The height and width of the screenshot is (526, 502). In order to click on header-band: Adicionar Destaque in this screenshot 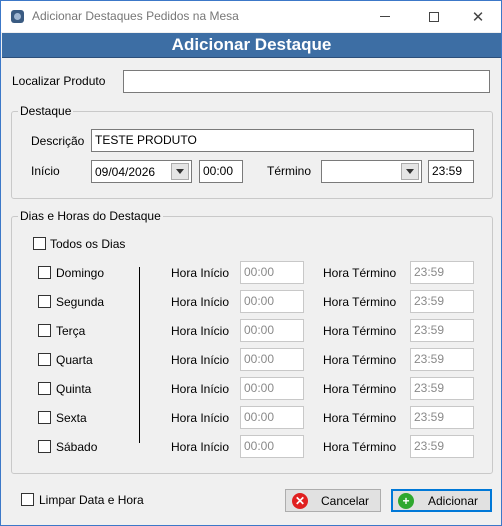, I will do `click(251, 45)`.